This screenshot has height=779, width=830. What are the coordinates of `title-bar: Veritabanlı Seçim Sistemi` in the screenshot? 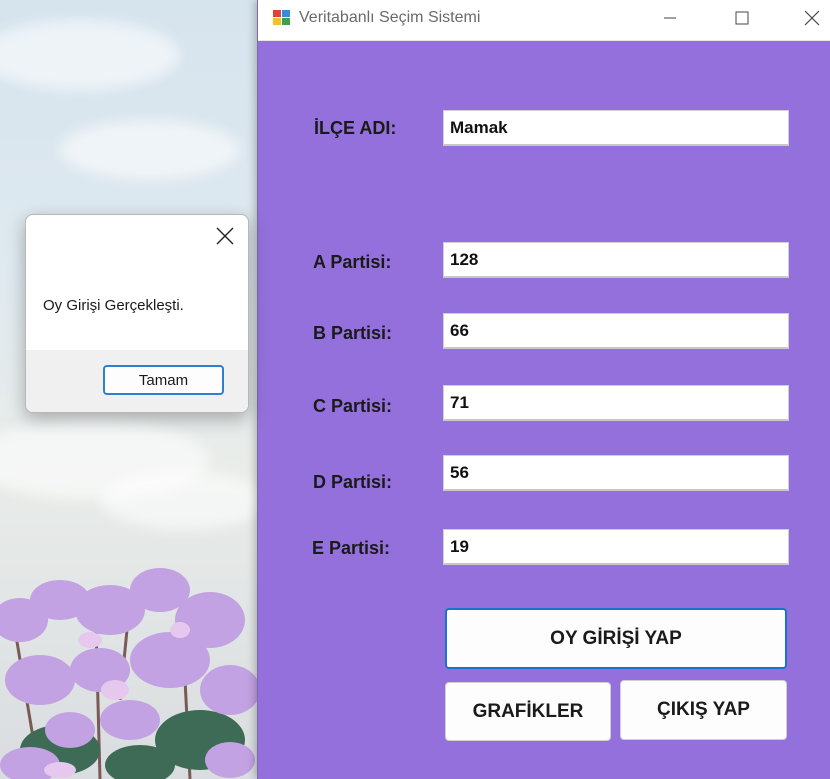 It's located at (544, 20).